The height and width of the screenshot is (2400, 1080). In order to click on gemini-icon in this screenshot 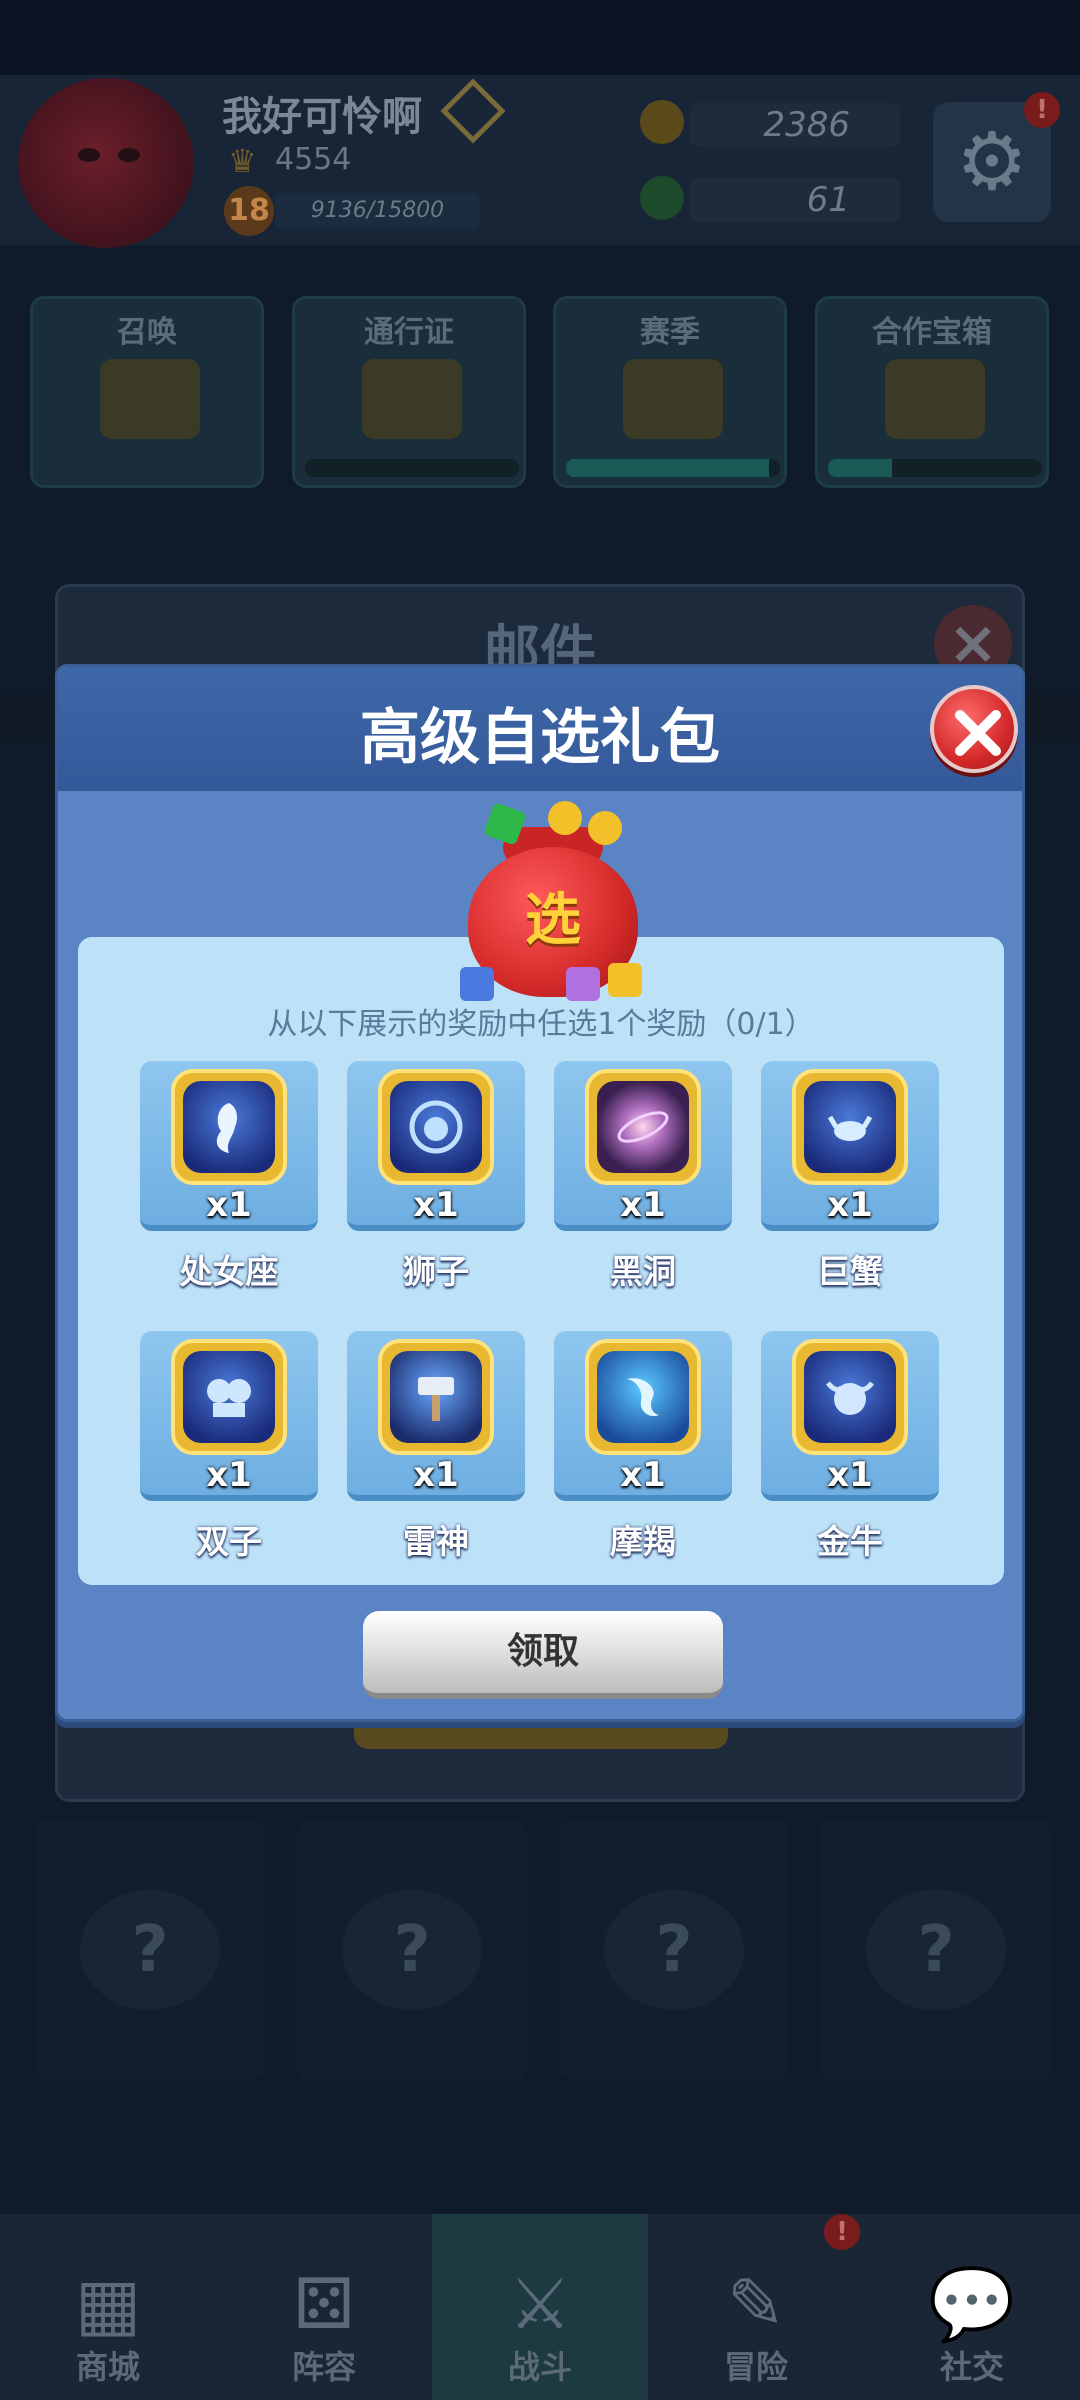, I will do `click(229, 1397)`.